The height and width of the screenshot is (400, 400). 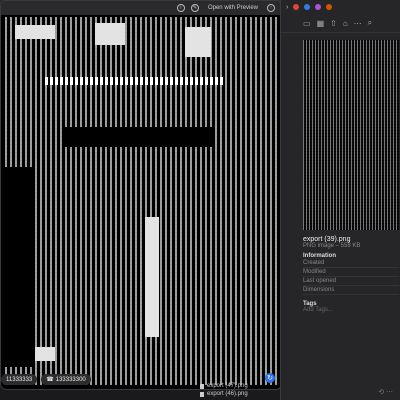 I want to click on markup-icon: ✎, so click(x=194, y=8).